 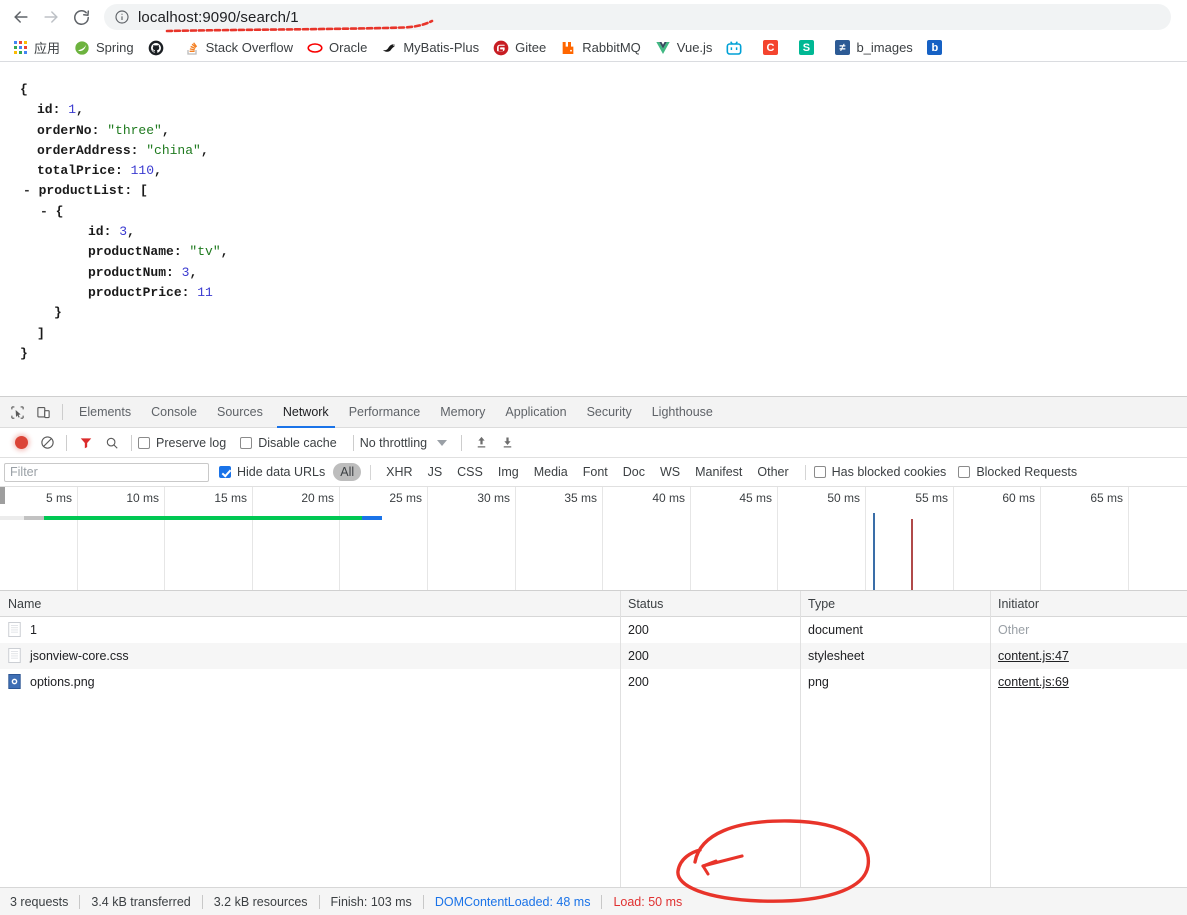 I want to click on load-time: Load: 50 ms, so click(x=648, y=901).